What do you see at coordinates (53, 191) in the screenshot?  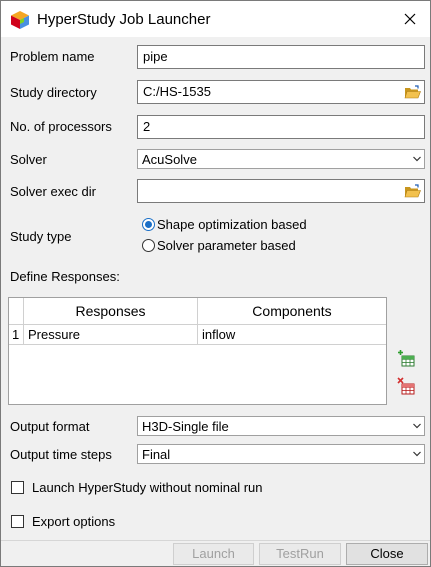 I see `solver-exec-dir-label: Solver exec dir` at bounding box center [53, 191].